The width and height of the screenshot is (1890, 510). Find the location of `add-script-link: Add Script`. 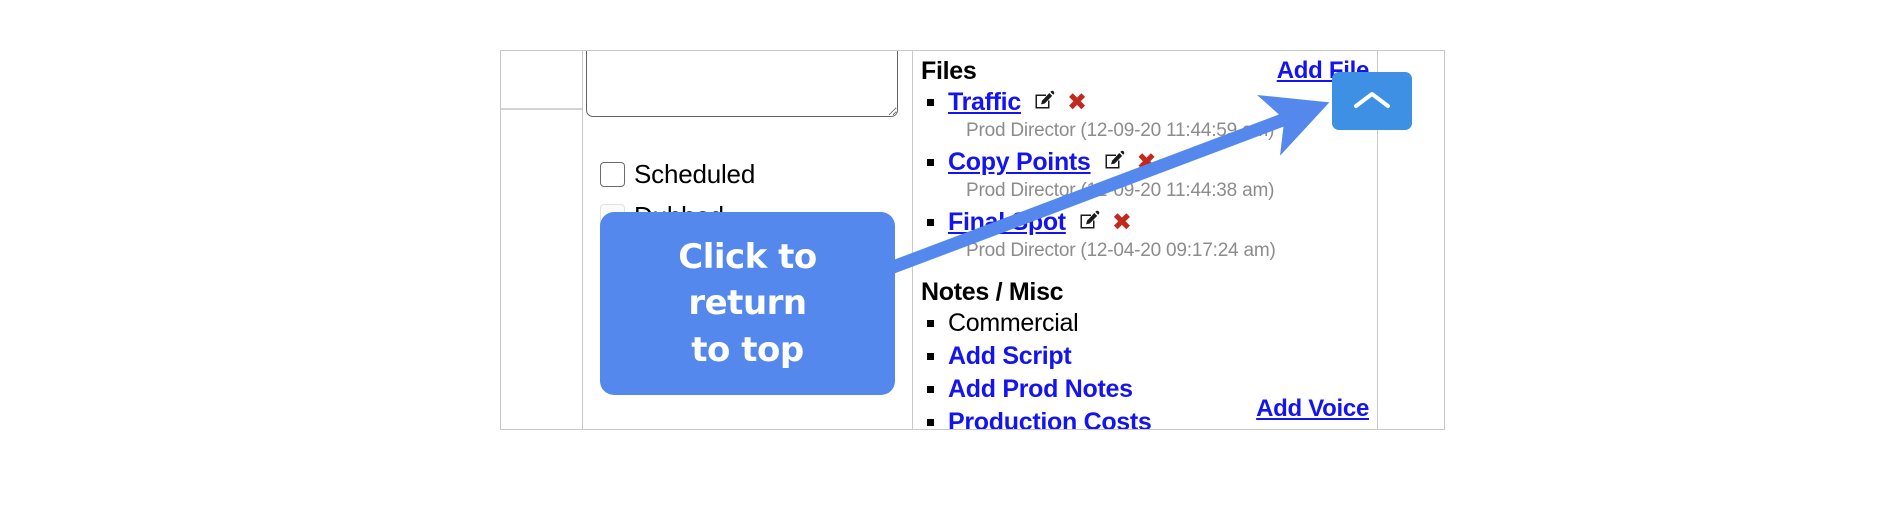

add-script-link: Add Script is located at coordinates (1158, 356).